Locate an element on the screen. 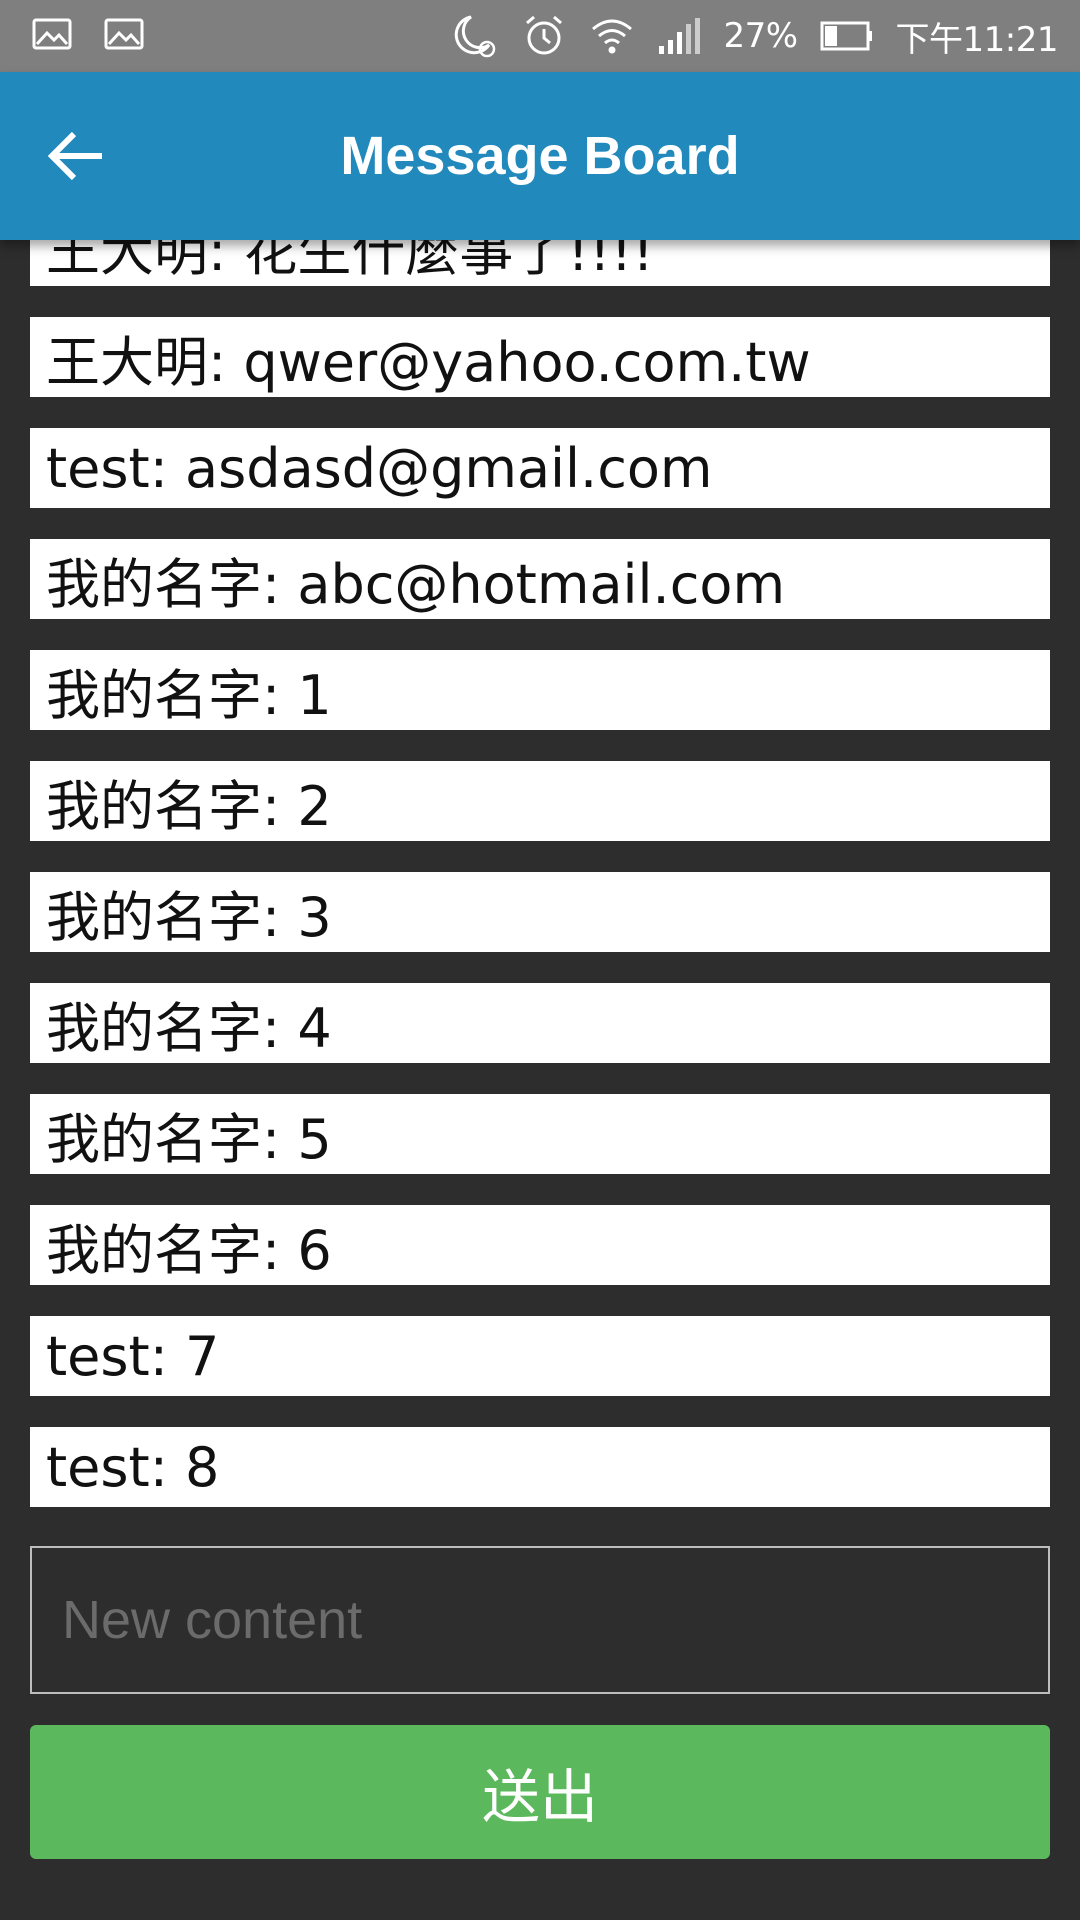 This screenshot has width=1080, height=1920. list-item: 我的名字: 6 is located at coordinates (540, 1245).